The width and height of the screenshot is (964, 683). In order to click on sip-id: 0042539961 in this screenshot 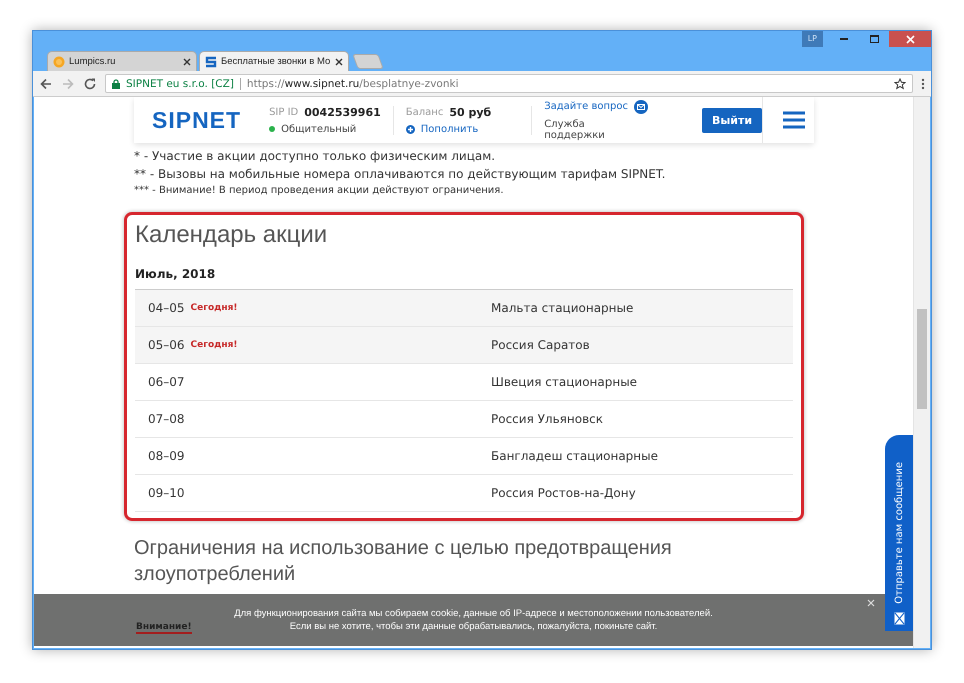, I will do `click(342, 112)`.